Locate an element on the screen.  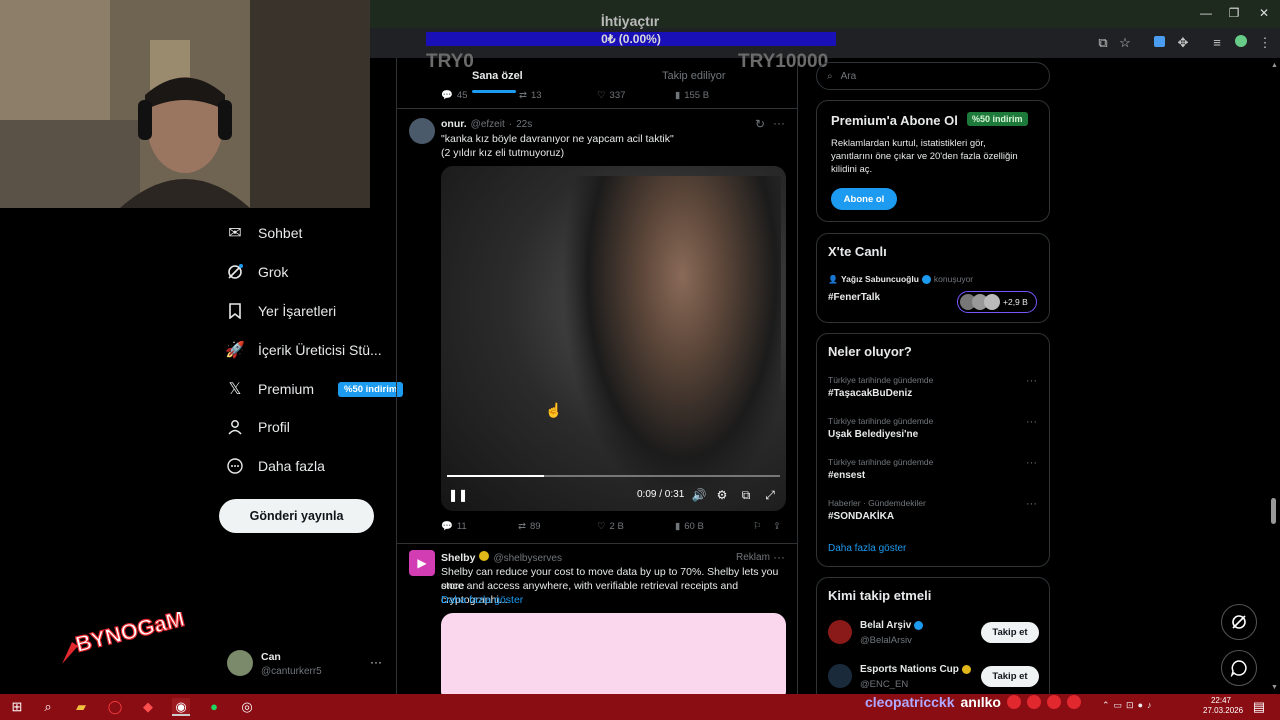
donation-value: 0₺ (0.00%) is located at coordinates (631, 39).